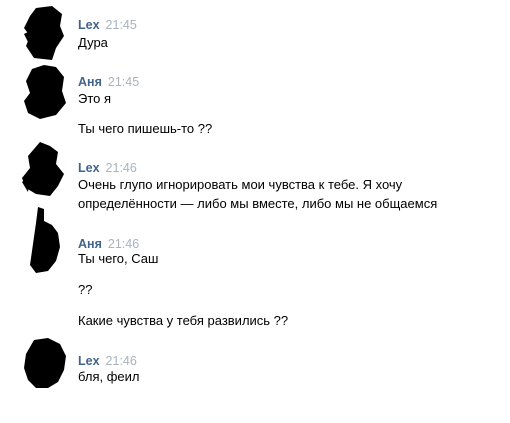 Image resolution: width=510 pixels, height=423 pixels. Describe the element at coordinates (109, 376) in the screenshot. I see `message-text: бля, феил` at that location.